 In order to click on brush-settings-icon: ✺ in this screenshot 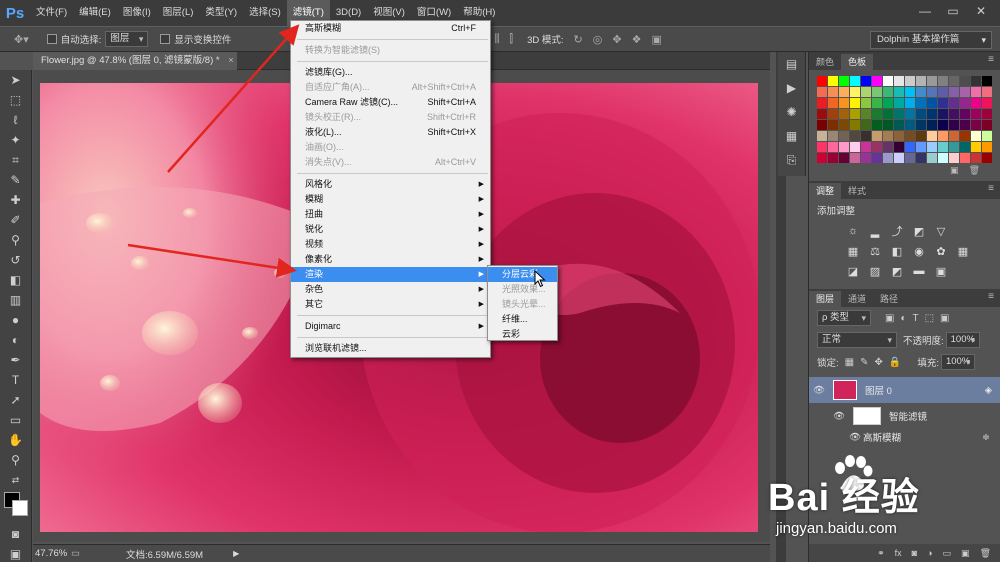, I will do `click(791, 112)`.